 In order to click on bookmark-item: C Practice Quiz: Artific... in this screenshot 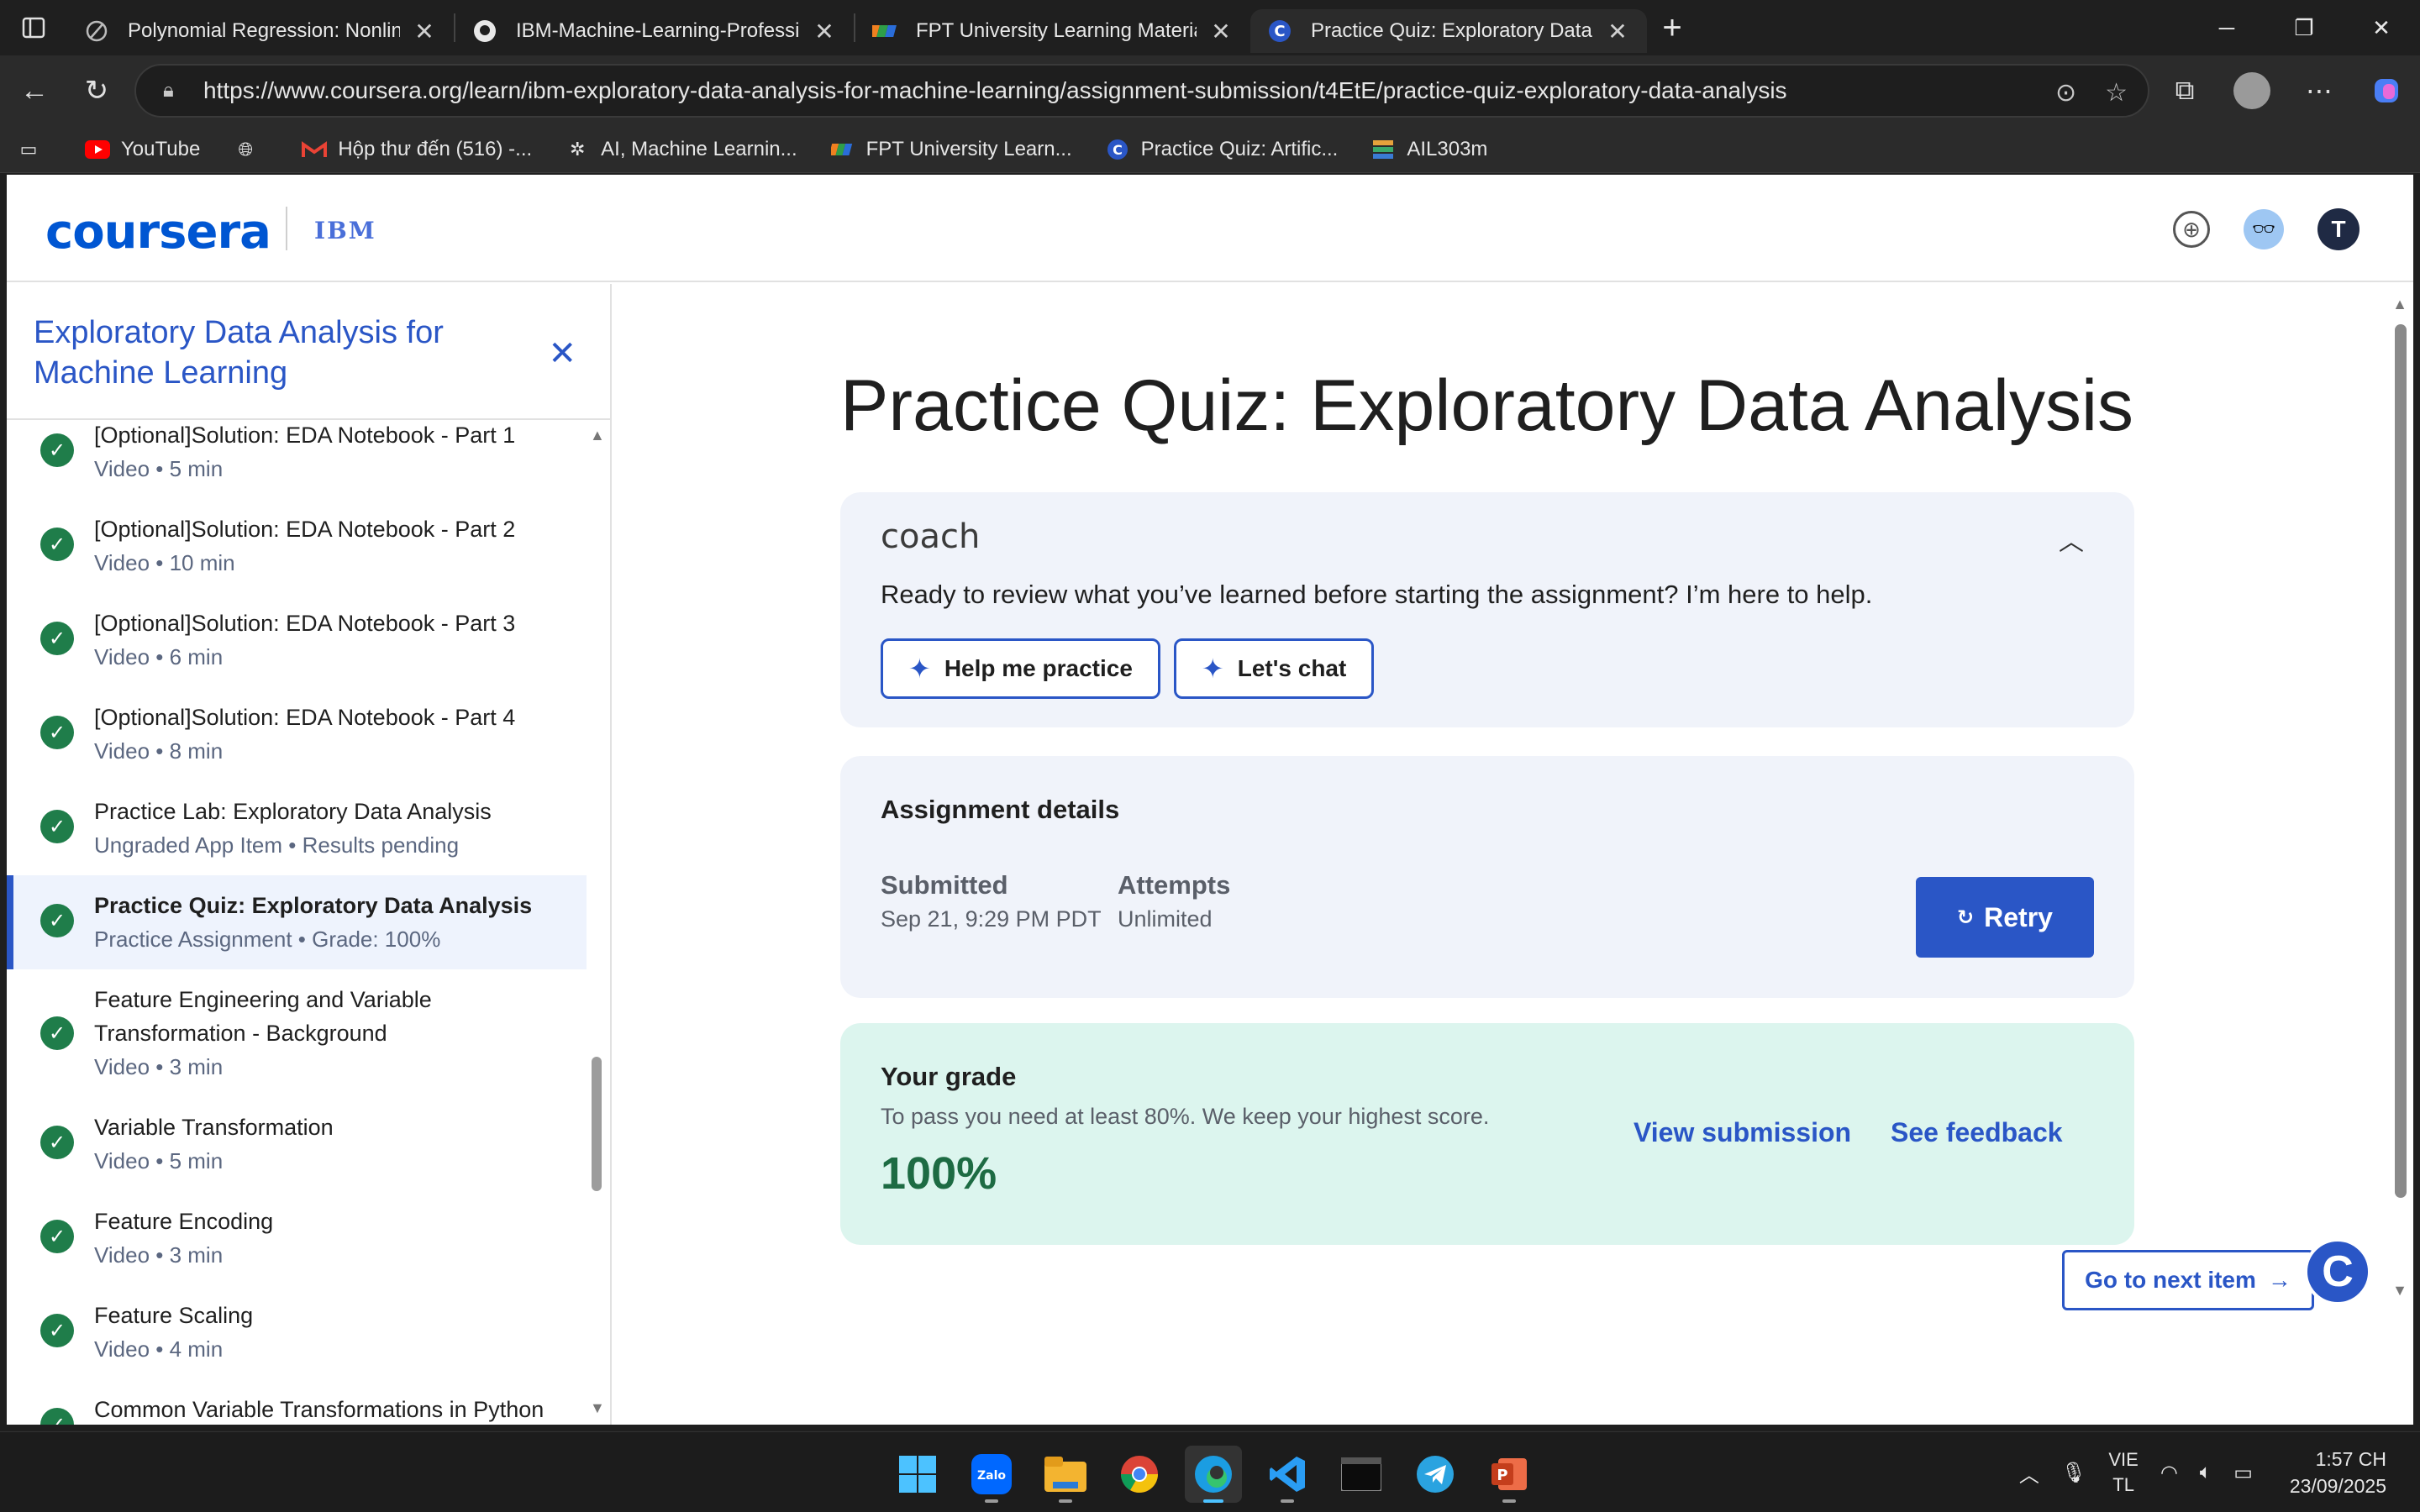, I will do `click(1221, 149)`.